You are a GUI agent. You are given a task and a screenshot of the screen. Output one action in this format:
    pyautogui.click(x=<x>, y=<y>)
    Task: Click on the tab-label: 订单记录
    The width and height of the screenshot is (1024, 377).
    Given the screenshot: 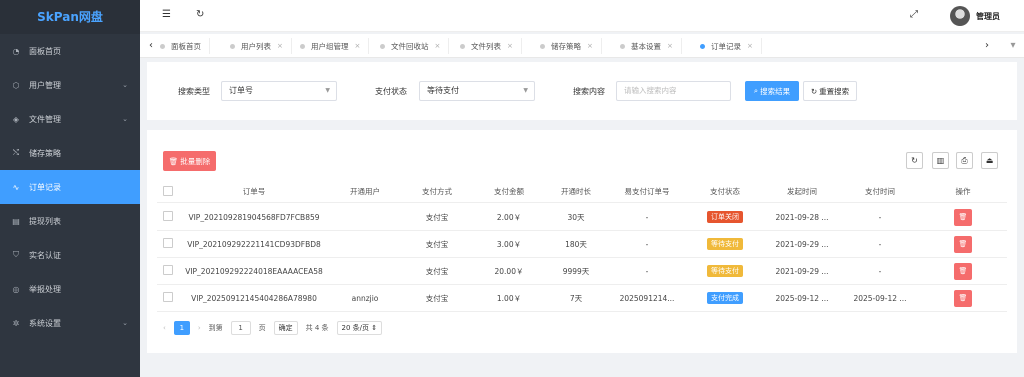 What is the action you would take?
    pyautogui.click(x=726, y=46)
    